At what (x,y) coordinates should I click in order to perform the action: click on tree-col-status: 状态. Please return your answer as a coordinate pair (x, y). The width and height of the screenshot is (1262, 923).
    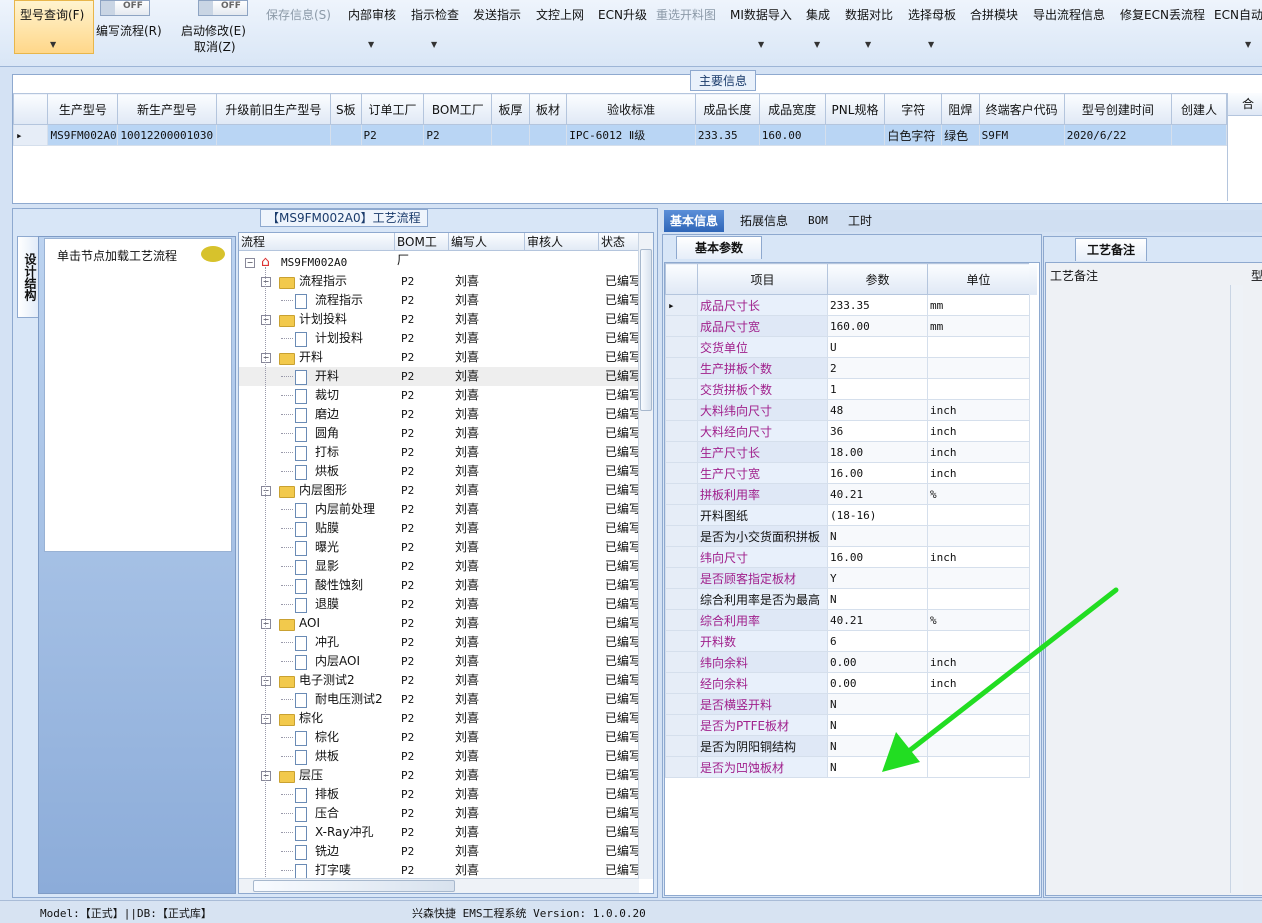
    Looking at the image, I should click on (619, 242).